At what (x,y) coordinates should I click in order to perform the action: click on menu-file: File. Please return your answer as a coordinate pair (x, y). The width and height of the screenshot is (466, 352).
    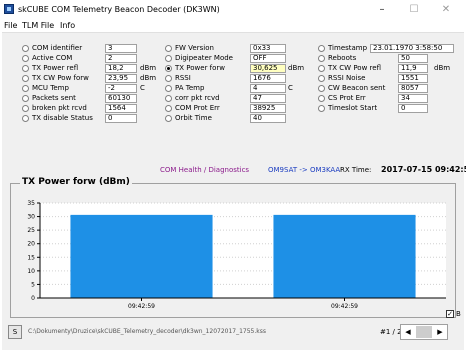
    Looking at the image, I should click on (10, 25).